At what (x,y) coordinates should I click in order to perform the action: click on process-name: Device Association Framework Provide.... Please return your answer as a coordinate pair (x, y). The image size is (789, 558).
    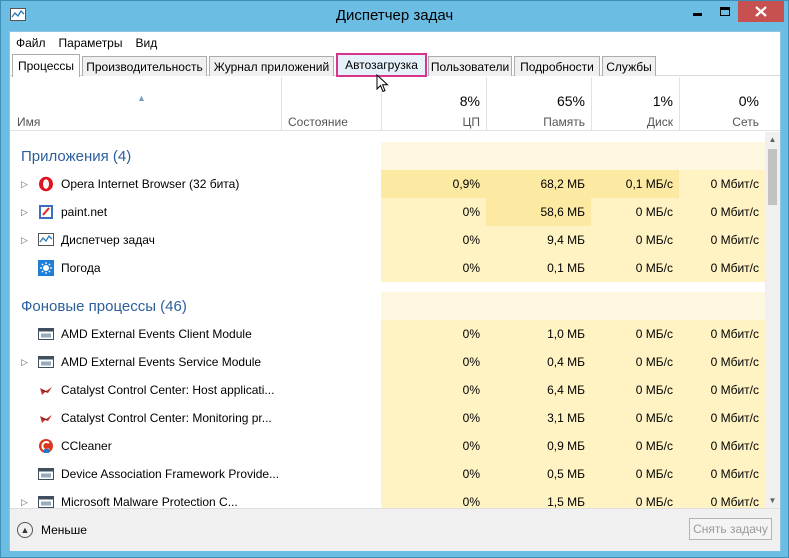
    Looking at the image, I should click on (170, 474).